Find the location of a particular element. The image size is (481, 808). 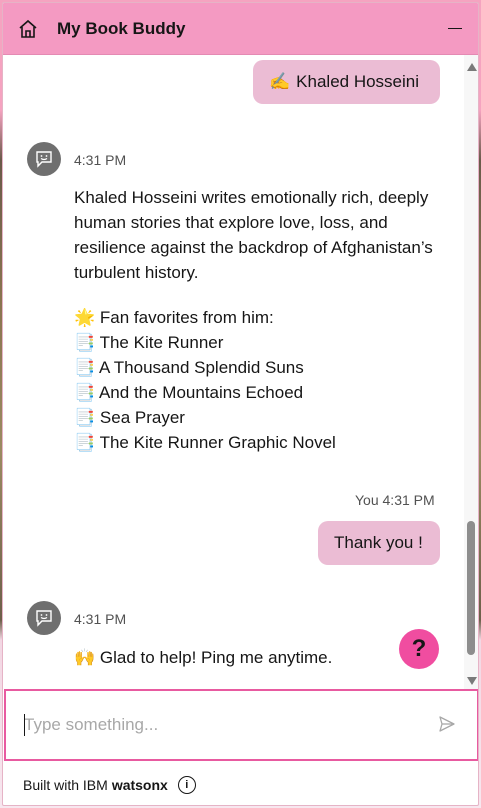

scroll-up-arrow-icon is located at coordinates (472, 67).